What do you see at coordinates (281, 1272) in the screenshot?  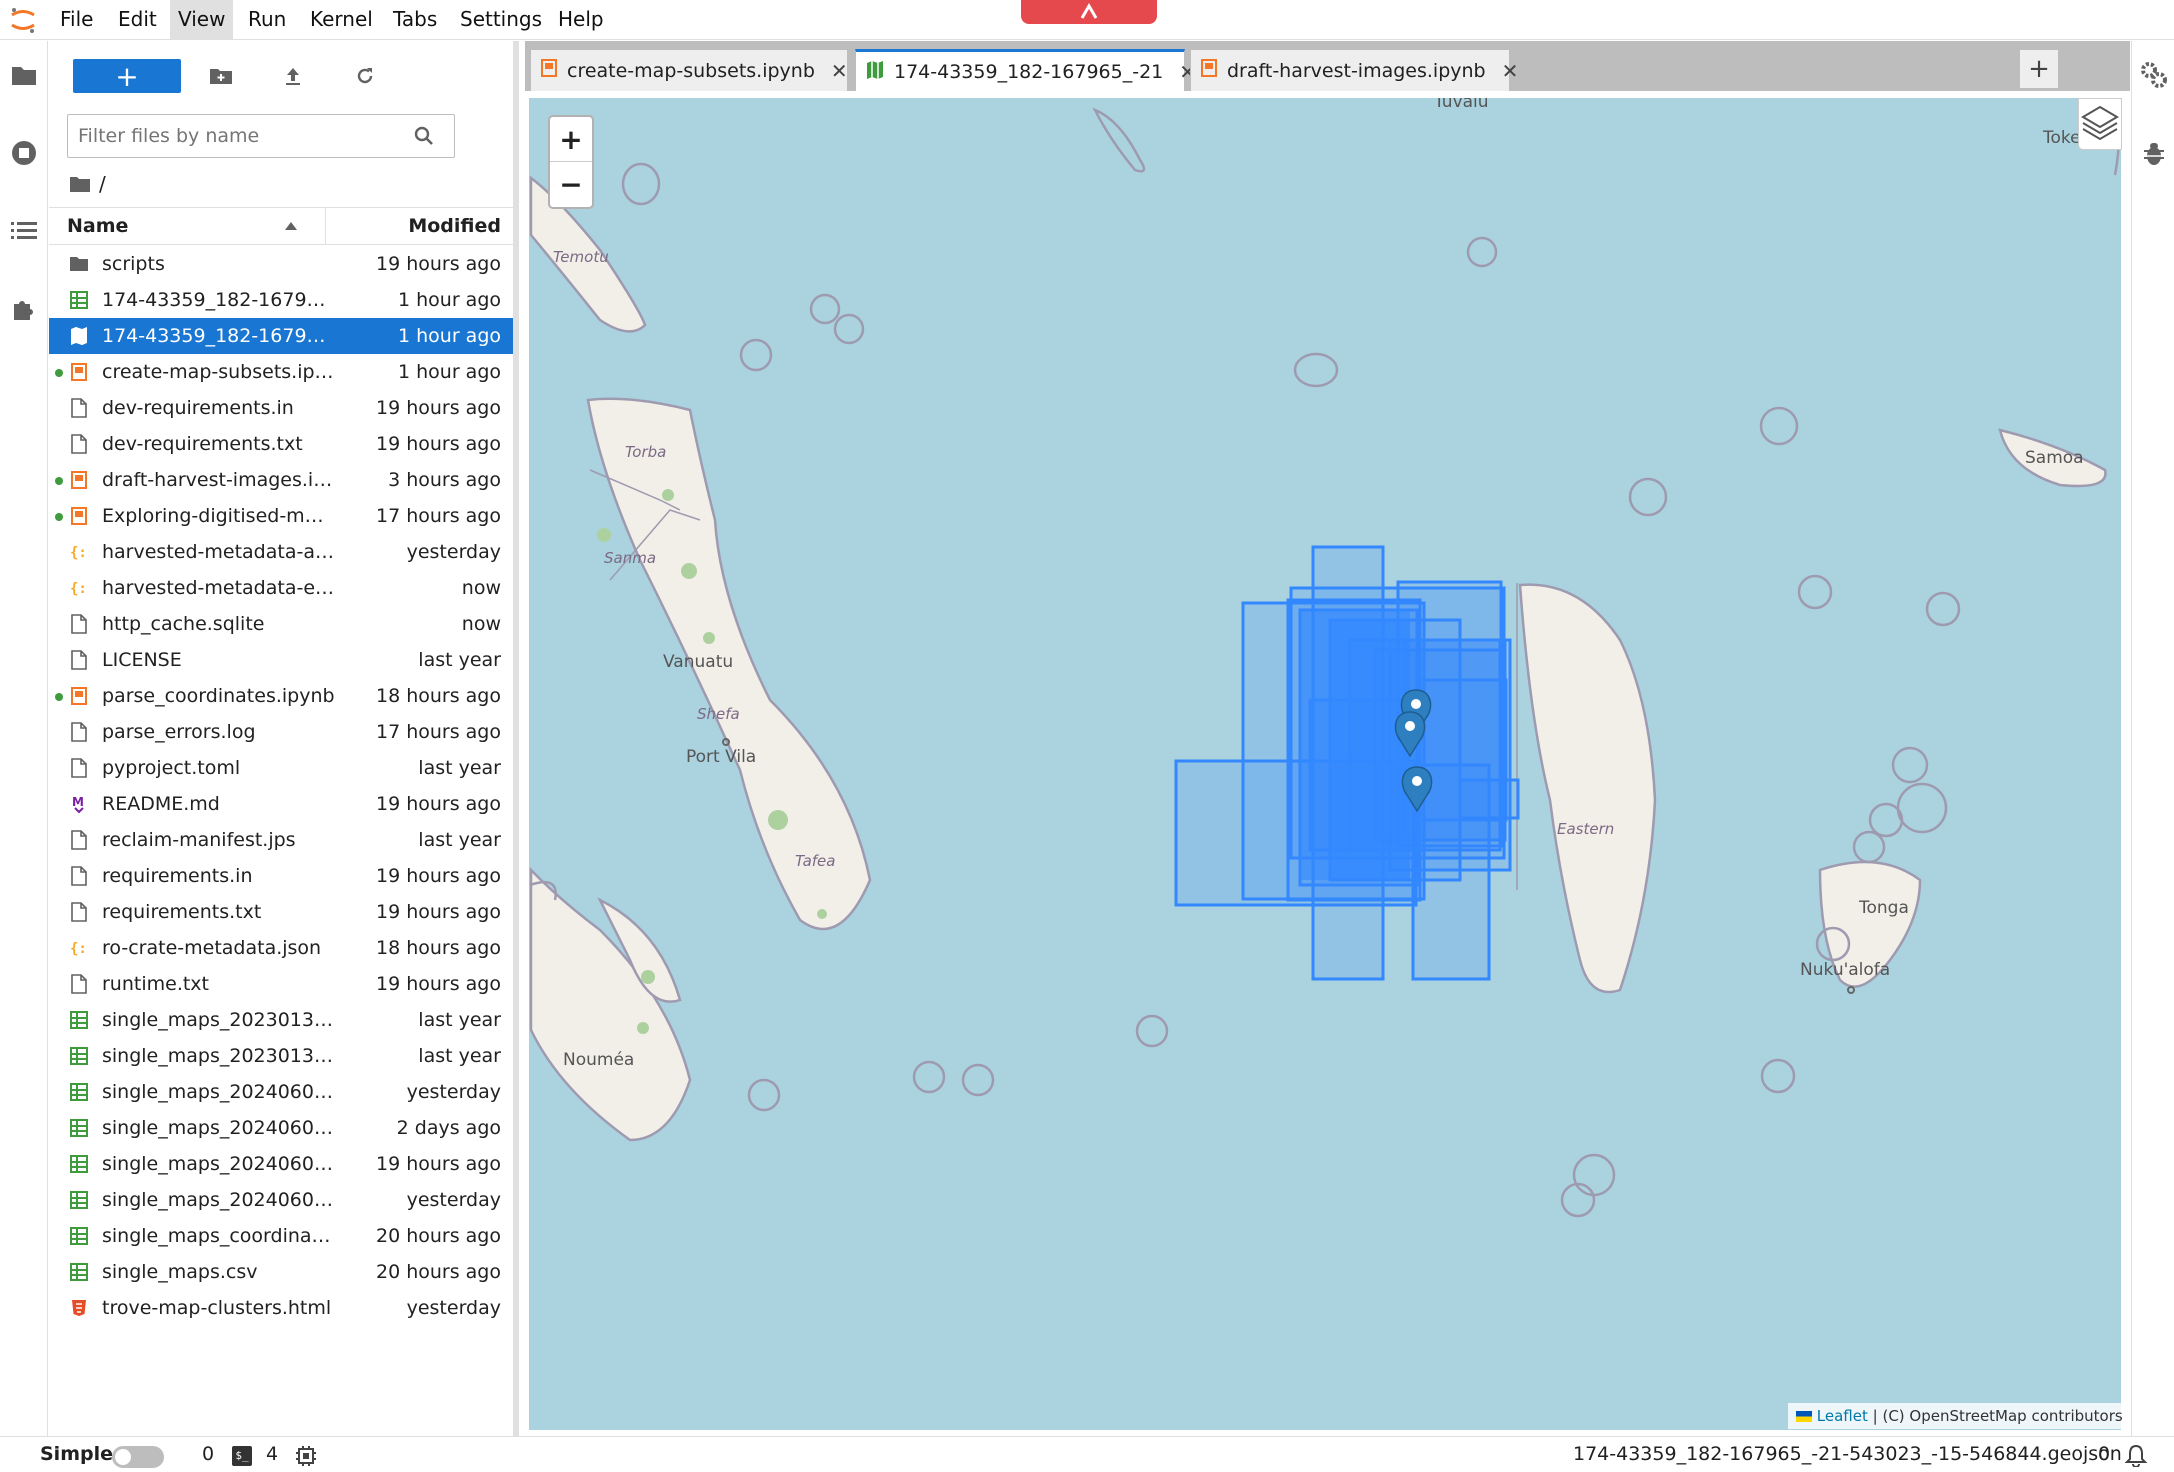 I see `file-list-item: single_maps.csv 20 hours ago` at bounding box center [281, 1272].